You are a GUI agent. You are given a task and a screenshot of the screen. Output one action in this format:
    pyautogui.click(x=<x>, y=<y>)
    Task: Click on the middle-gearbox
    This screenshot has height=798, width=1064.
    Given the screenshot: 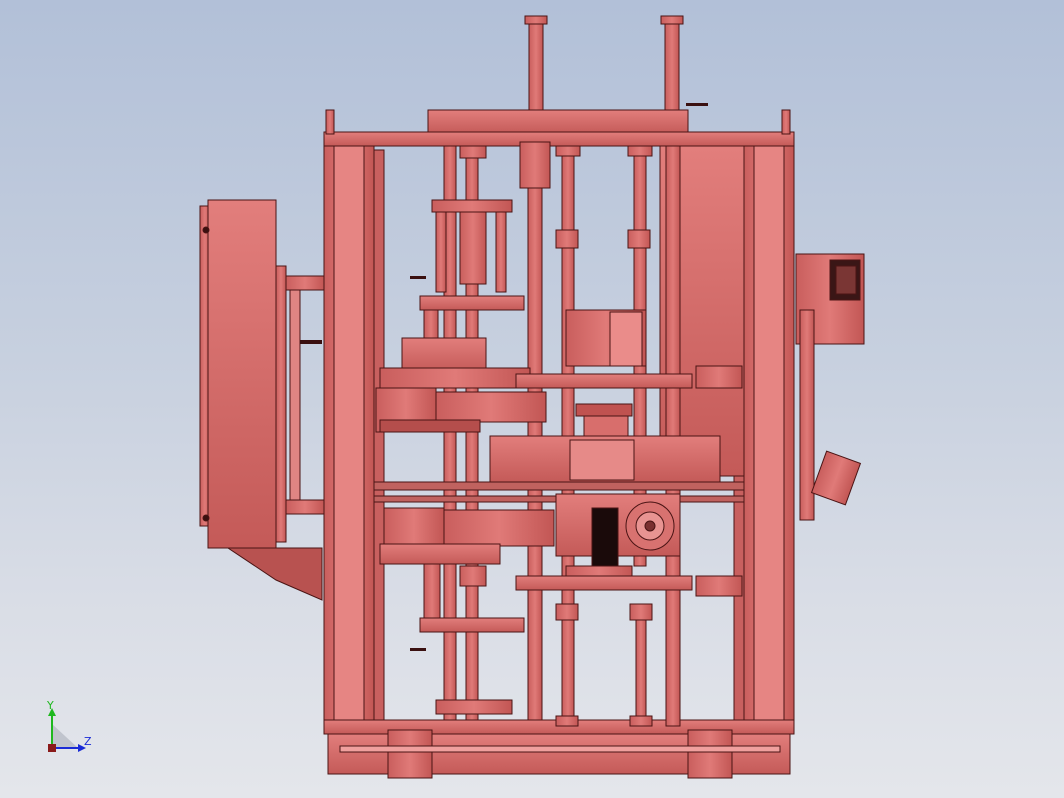 What is the action you would take?
    pyautogui.click(x=559, y=469)
    